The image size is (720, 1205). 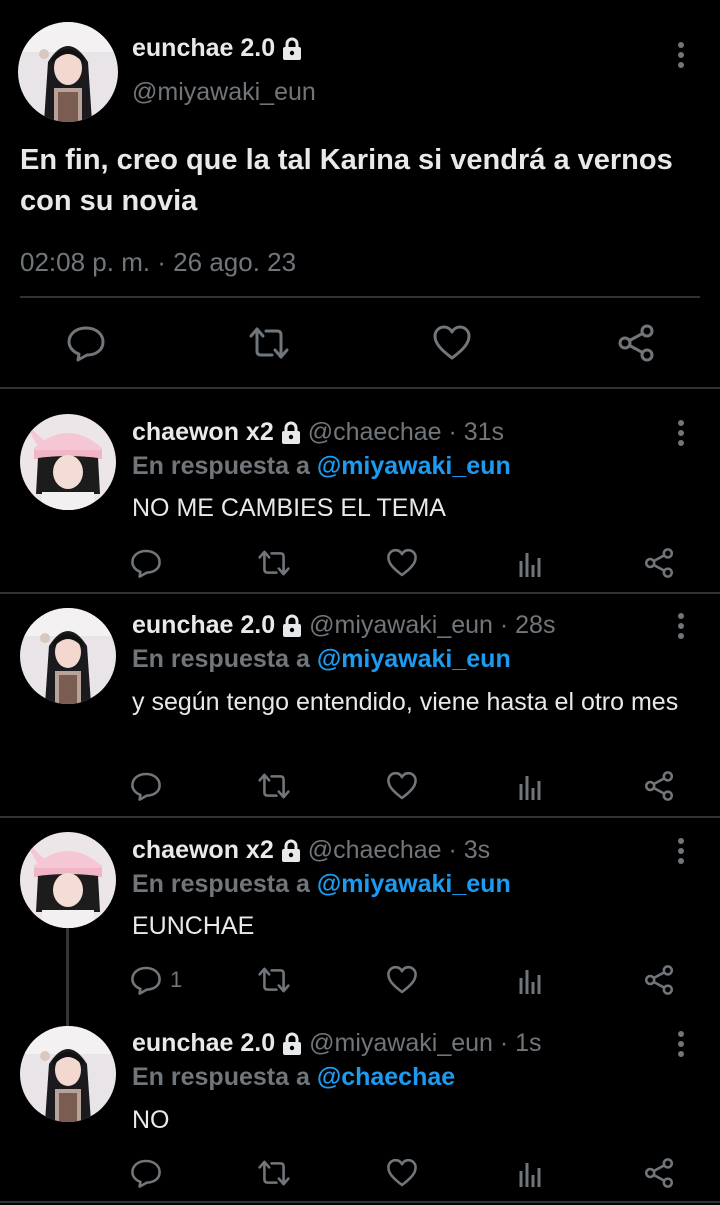 What do you see at coordinates (67, 978) in the screenshot?
I see `thread-connector` at bounding box center [67, 978].